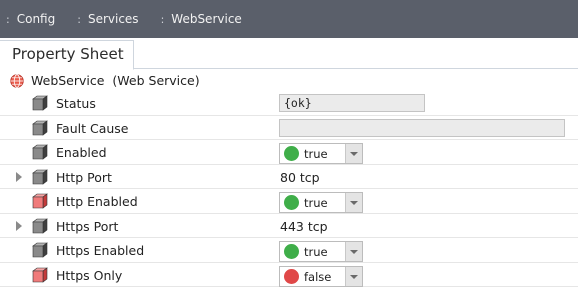 This screenshot has height=294, width=578. I want to click on component-type: (Web Service), so click(156, 80).